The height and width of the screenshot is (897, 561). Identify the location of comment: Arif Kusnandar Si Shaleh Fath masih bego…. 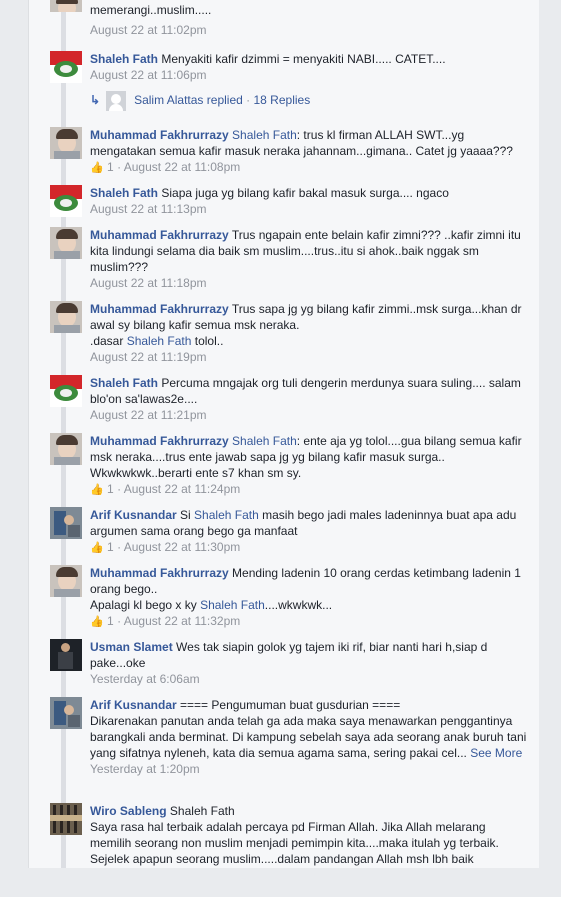
(290, 531).